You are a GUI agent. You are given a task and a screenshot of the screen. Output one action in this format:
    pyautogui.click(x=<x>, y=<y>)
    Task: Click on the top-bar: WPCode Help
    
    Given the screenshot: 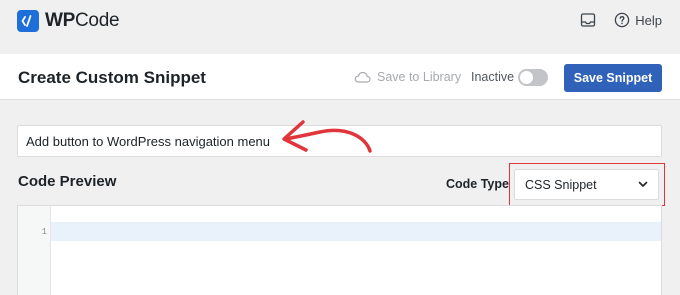 What is the action you would take?
    pyautogui.click(x=340, y=21)
    